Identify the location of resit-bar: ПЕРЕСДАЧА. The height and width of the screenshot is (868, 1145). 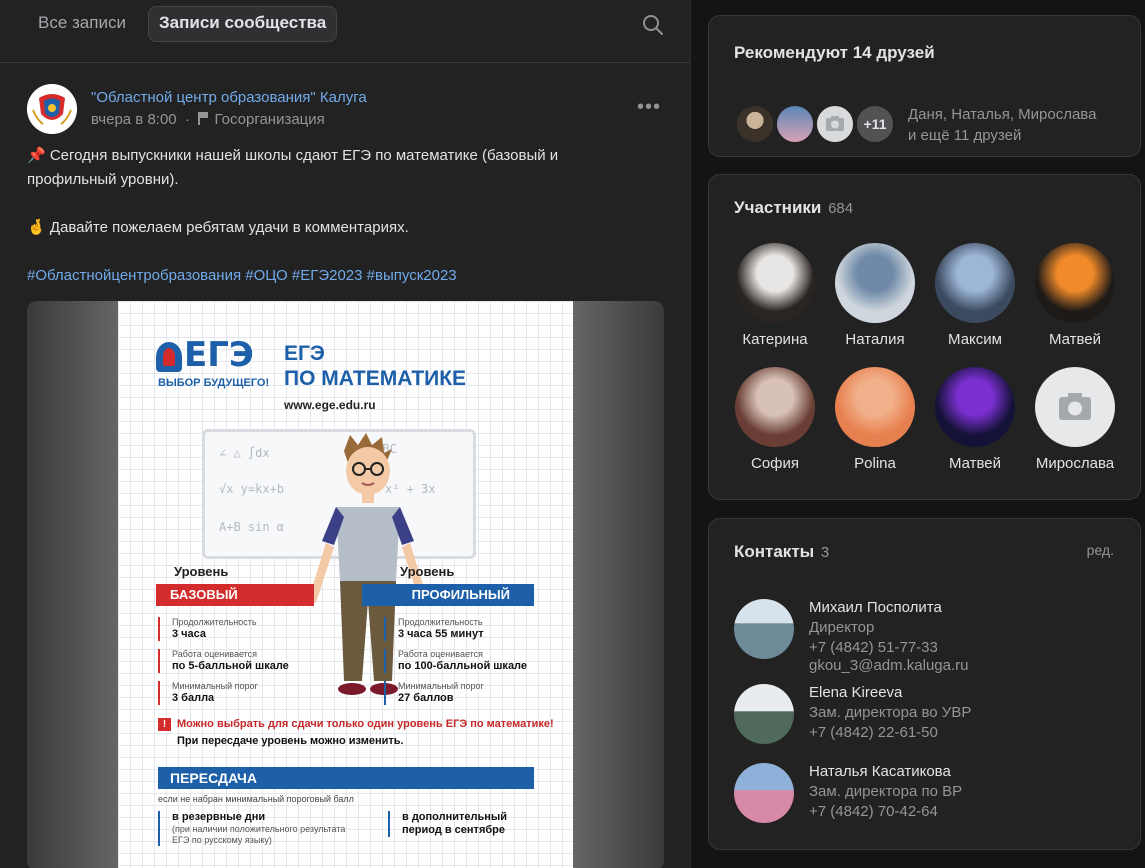
(346, 778).